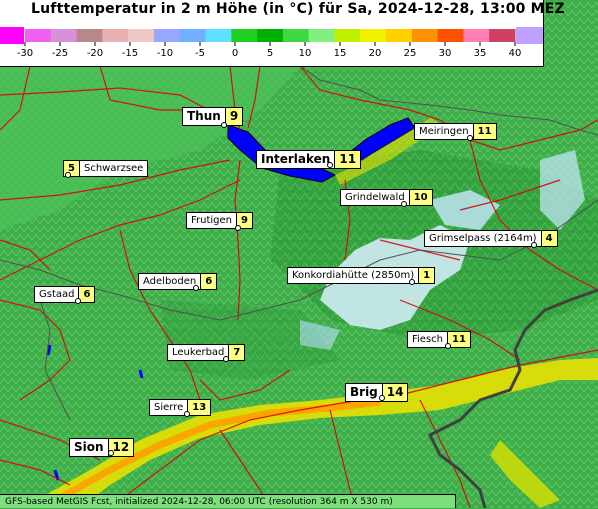 The image size is (598, 509). What do you see at coordinates (212, 220) in the screenshot?
I see `location-name: Frutigen` at bounding box center [212, 220].